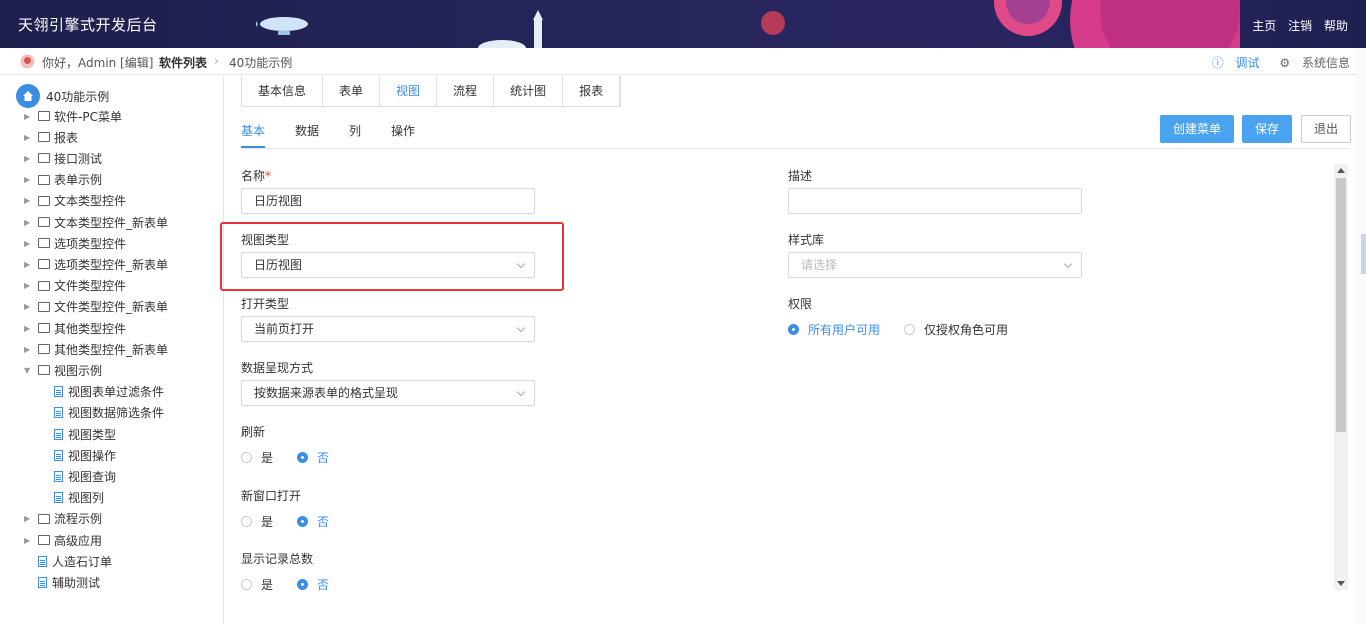 This screenshot has width=1366, height=624. Describe the element at coordinates (1341, 583) in the screenshot. I see `scroll-down-icon` at that location.